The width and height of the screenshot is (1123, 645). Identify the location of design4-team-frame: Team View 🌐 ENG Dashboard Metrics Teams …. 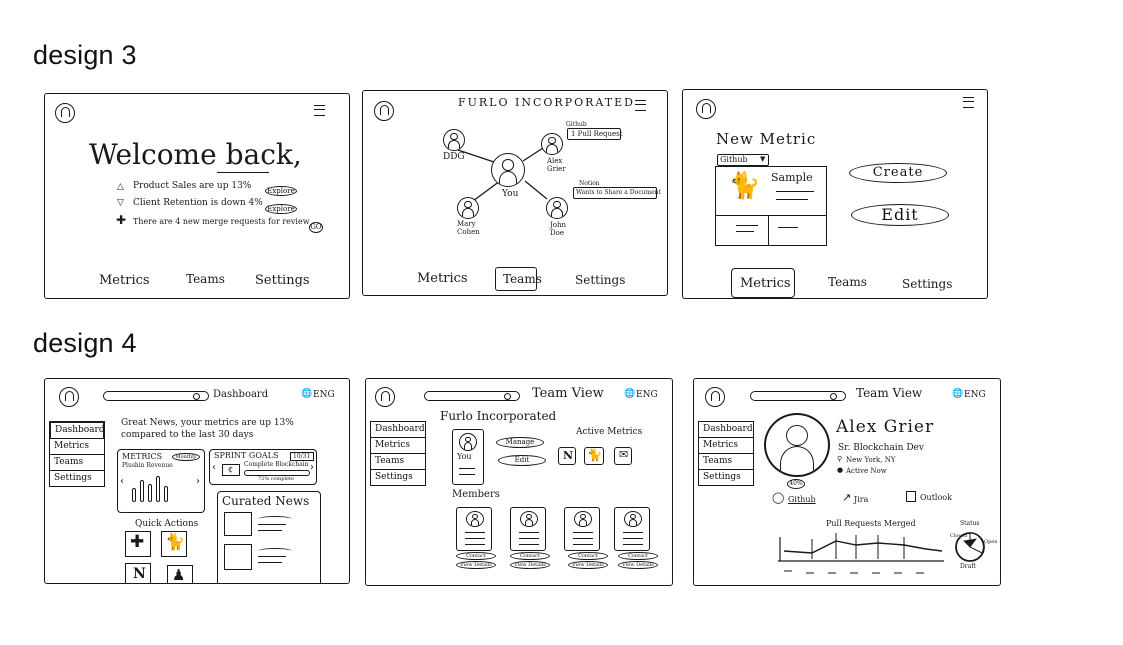
(519, 482).